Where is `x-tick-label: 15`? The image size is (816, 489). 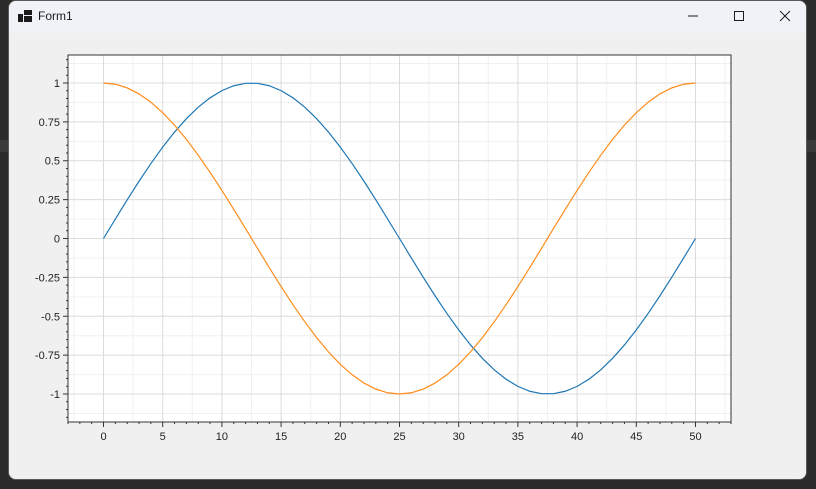
x-tick-label: 15 is located at coordinates (281, 437).